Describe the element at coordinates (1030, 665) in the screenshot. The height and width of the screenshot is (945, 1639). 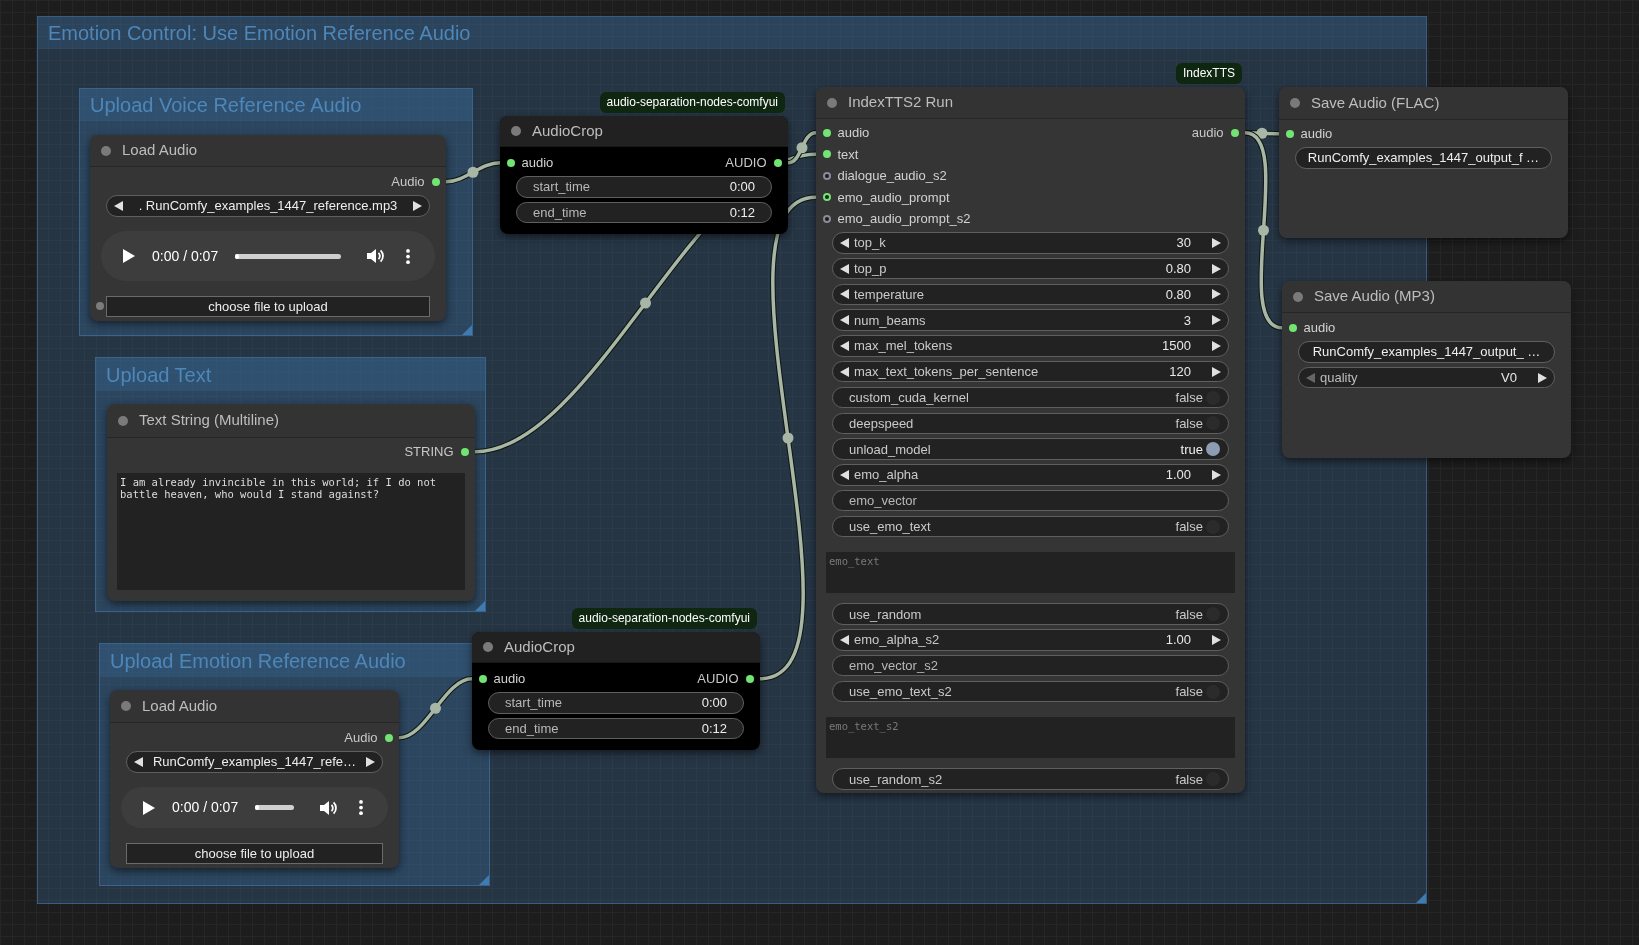
I see `text-input-field: emo_vector_s2` at that location.